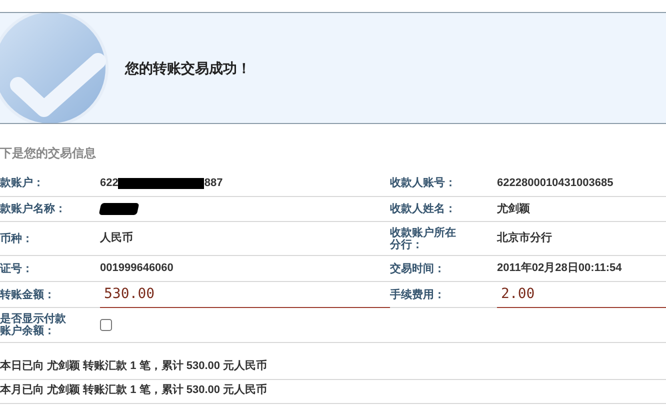 The width and height of the screenshot is (666, 407). What do you see at coordinates (213, 183) in the screenshot?
I see `account-suffix: 887` at bounding box center [213, 183].